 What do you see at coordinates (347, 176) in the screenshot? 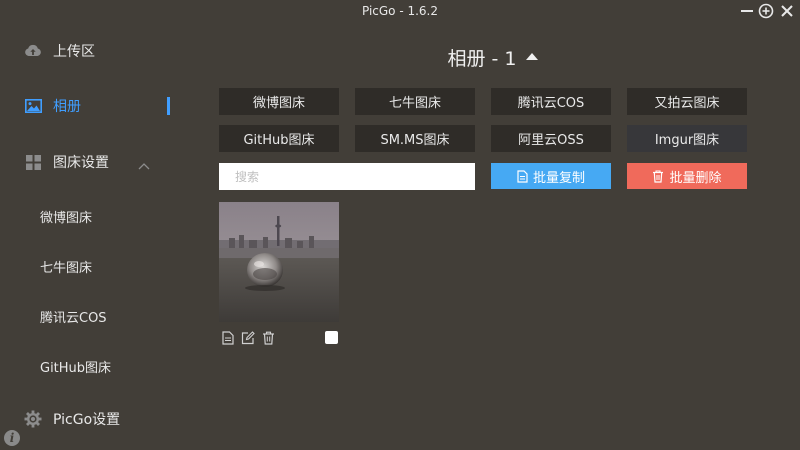
I see `search-input` at bounding box center [347, 176].